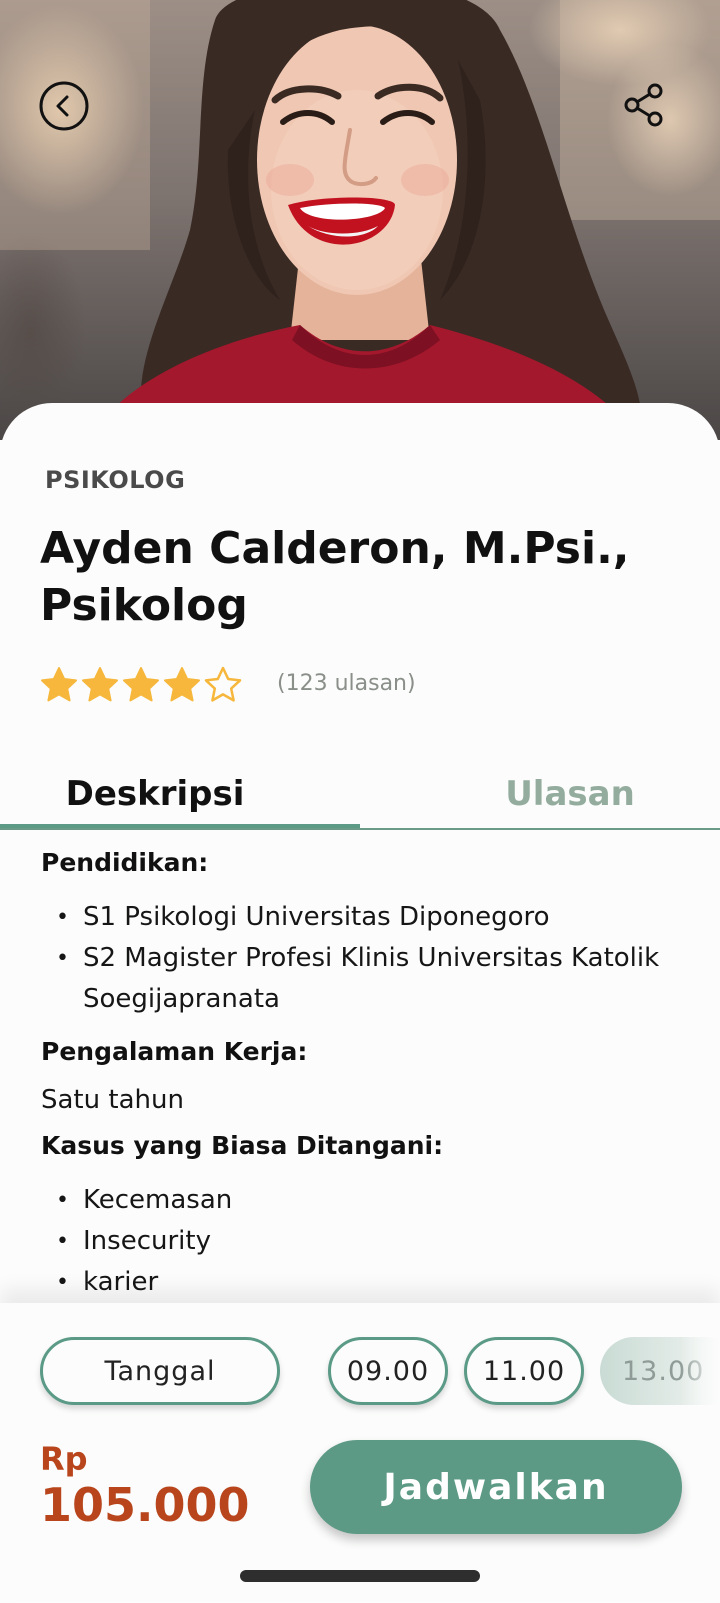  I want to click on experience-heading: Pengalaman Kerja:, so click(174, 1051).